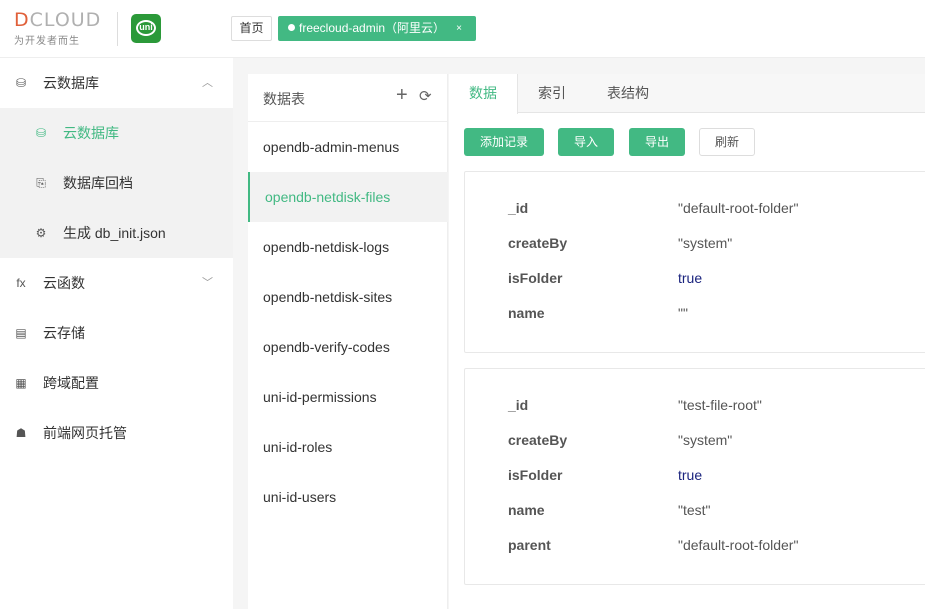 This screenshot has width=925, height=609. I want to click on sidebar-subitem-rollback: ⎘ 数据库回档, so click(116, 183).